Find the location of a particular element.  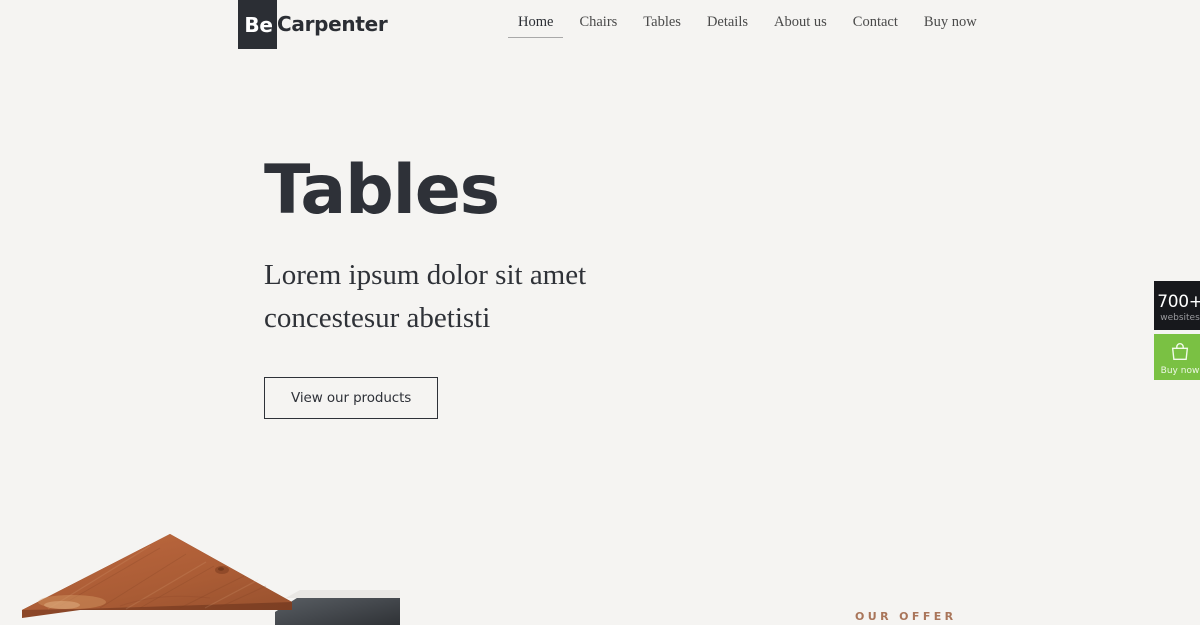

site-logo: Be Carpenter is located at coordinates (313, 24).